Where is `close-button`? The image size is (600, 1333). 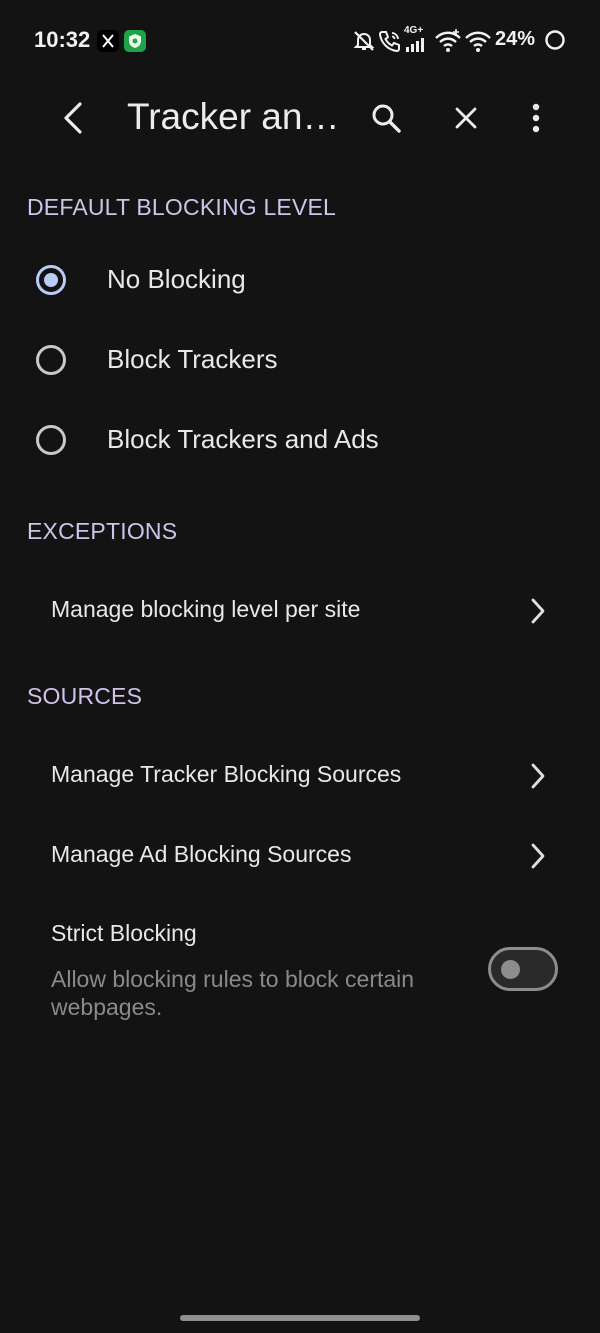
close-button is located at coordinates (466, 118).